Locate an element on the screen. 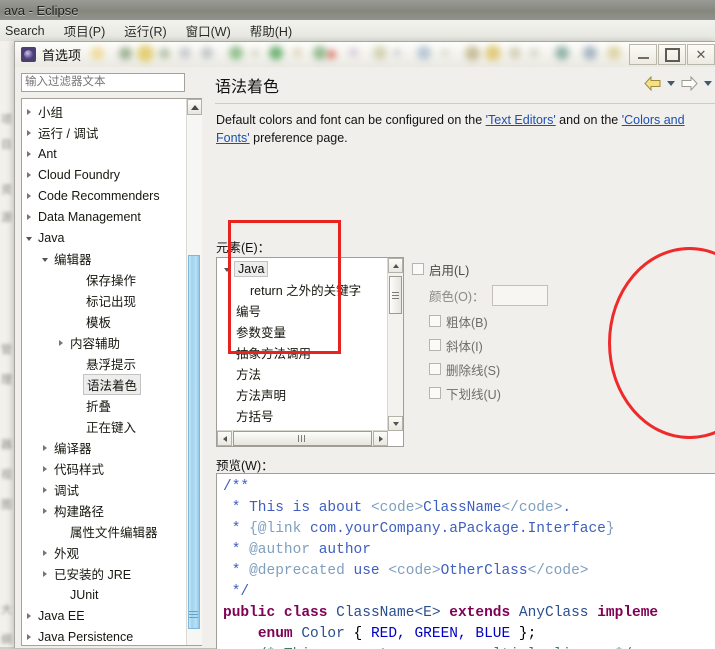  element-row-0: Java is located at coordinates (302, 268).